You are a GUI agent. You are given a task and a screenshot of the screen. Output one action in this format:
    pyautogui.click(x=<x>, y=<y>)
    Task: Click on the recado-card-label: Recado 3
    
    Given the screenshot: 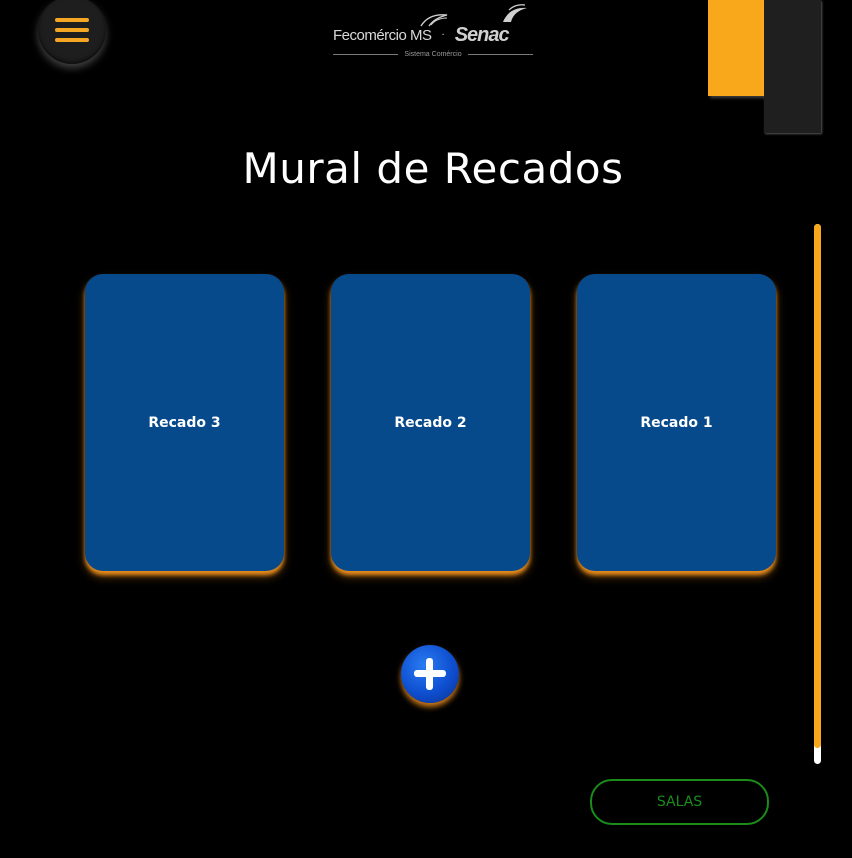 What is the action you would take?
    pyautogui.click(x=184, y=422)
    